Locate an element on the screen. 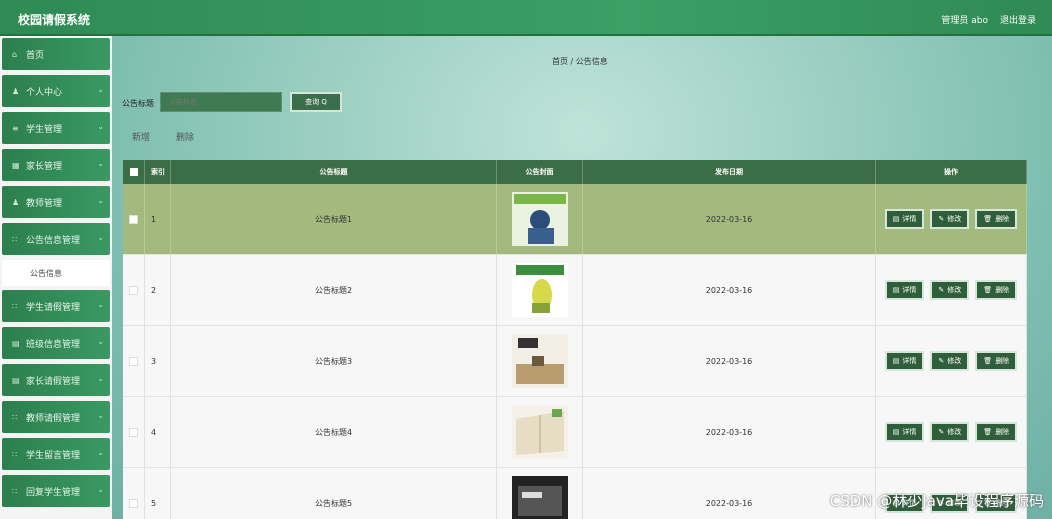 This screenshot has height=519, width=1052. user-icon: ♟ is located at coordinates (16, 91).